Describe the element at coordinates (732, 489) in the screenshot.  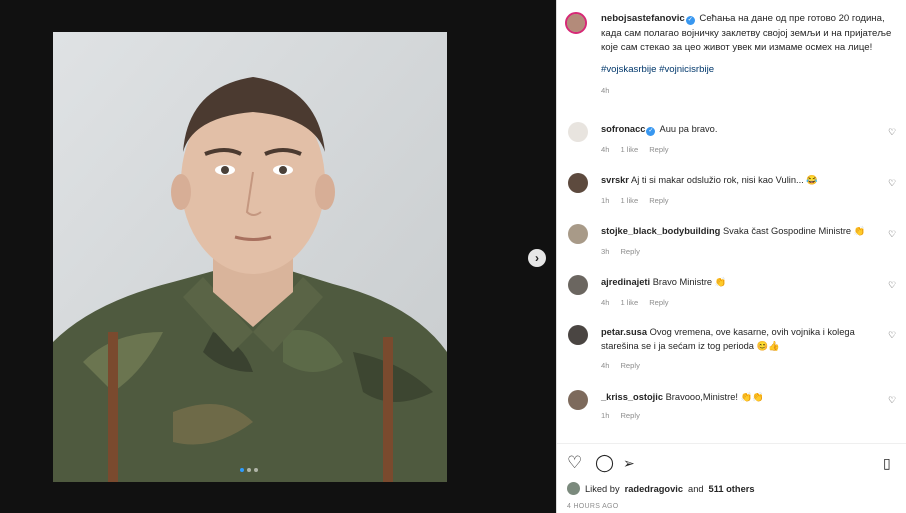
I see `likes-others: 511 others` at that location.